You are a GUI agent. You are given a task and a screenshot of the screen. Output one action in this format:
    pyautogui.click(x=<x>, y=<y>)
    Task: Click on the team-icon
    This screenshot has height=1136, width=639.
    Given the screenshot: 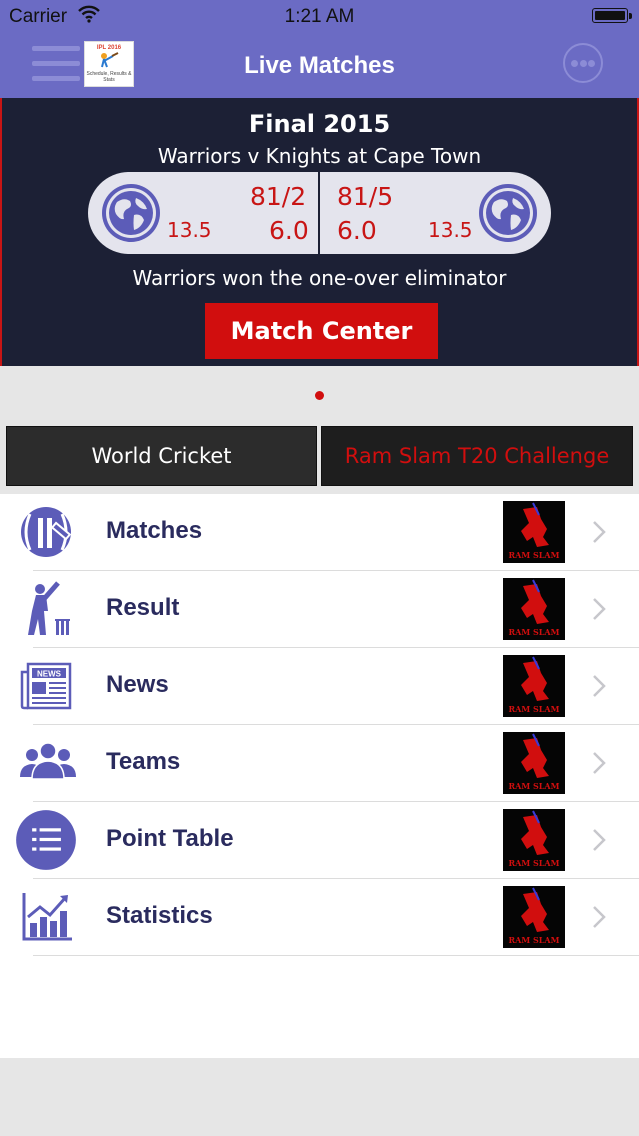 What is the action you would take?
    pyautogui.click(x=48, y=761)
    